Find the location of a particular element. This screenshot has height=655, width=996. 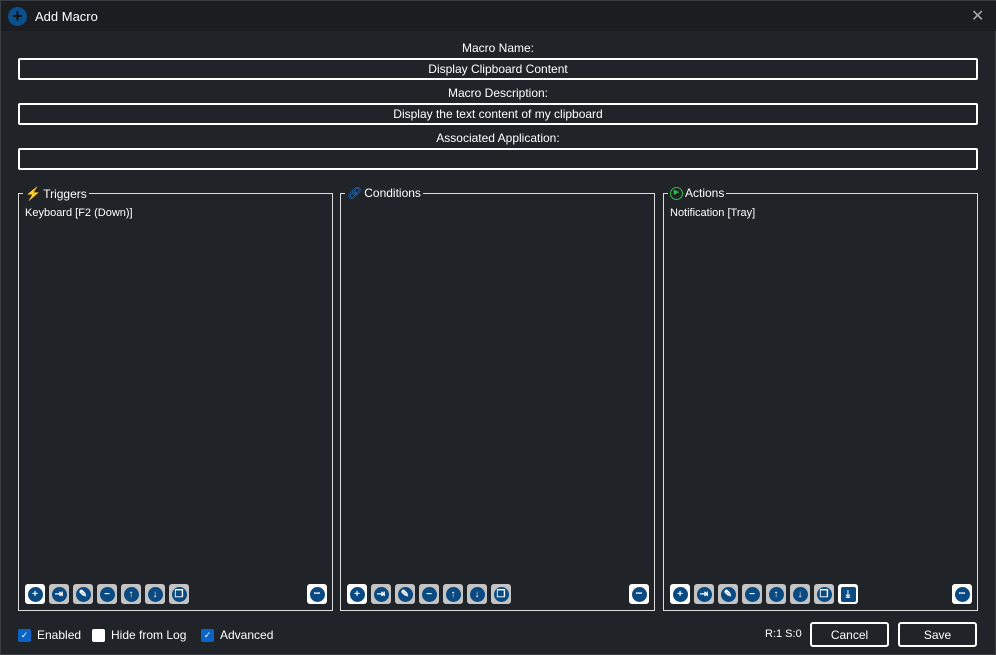

macro-description-input is located at coordinates (498, 114).